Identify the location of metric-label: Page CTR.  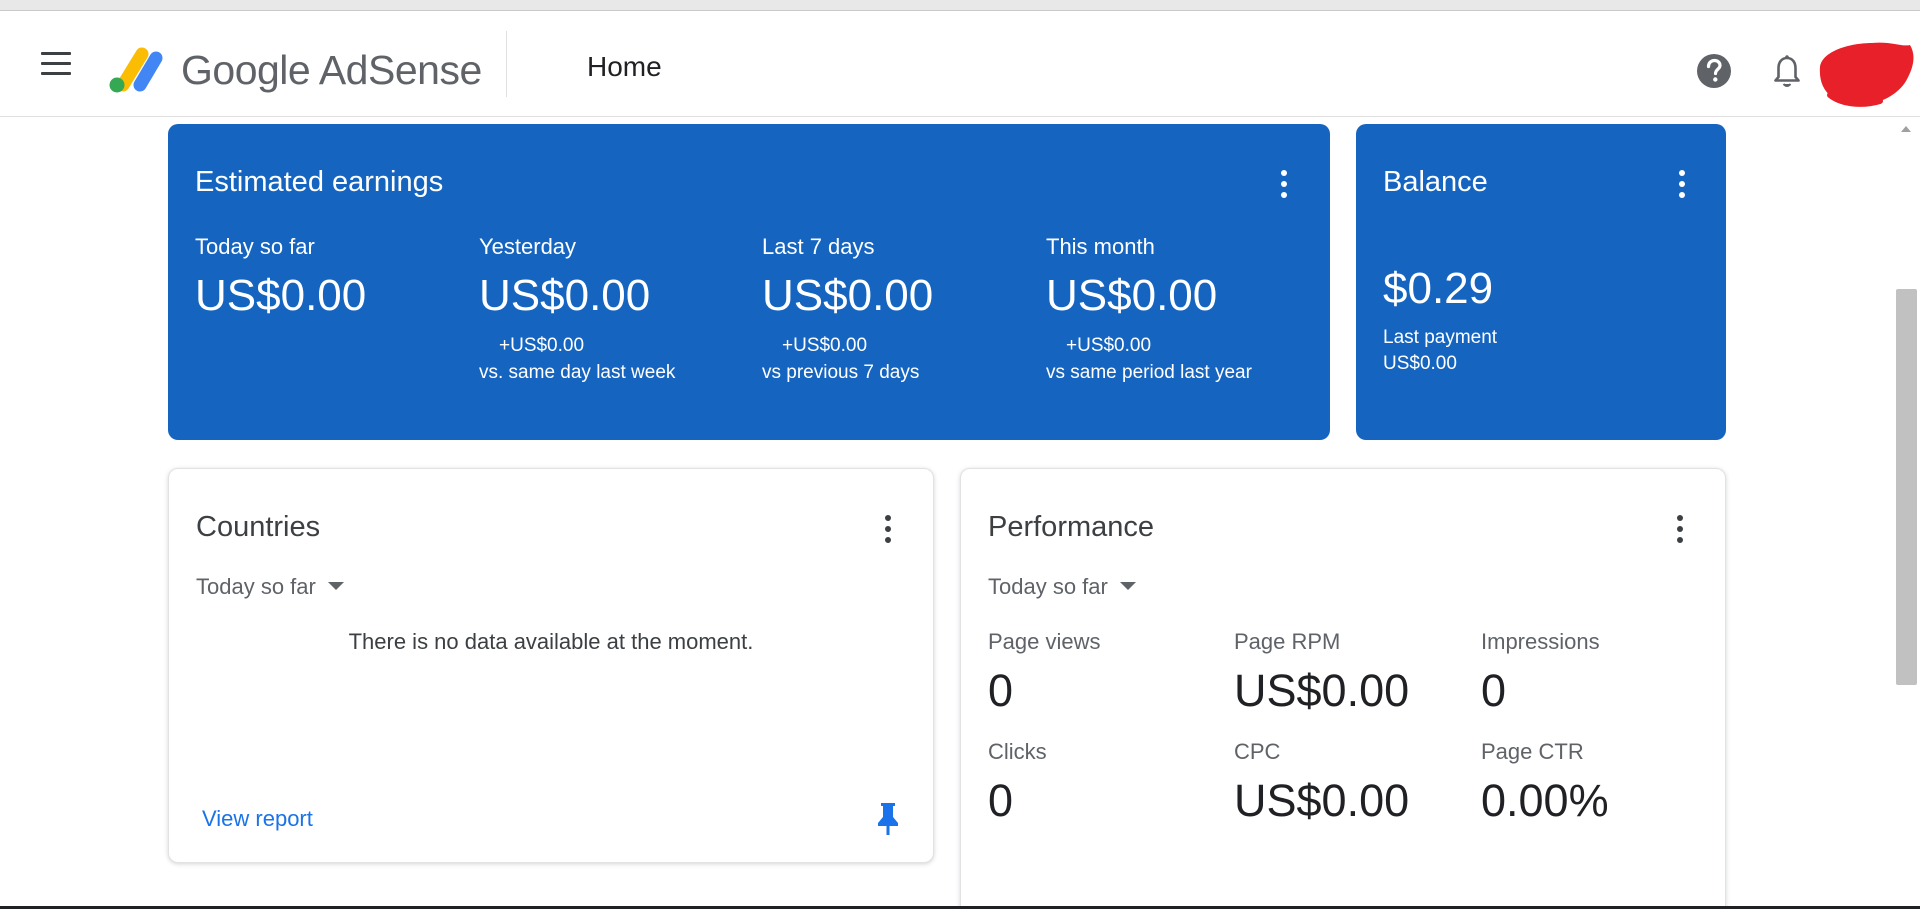
(1532, 751).